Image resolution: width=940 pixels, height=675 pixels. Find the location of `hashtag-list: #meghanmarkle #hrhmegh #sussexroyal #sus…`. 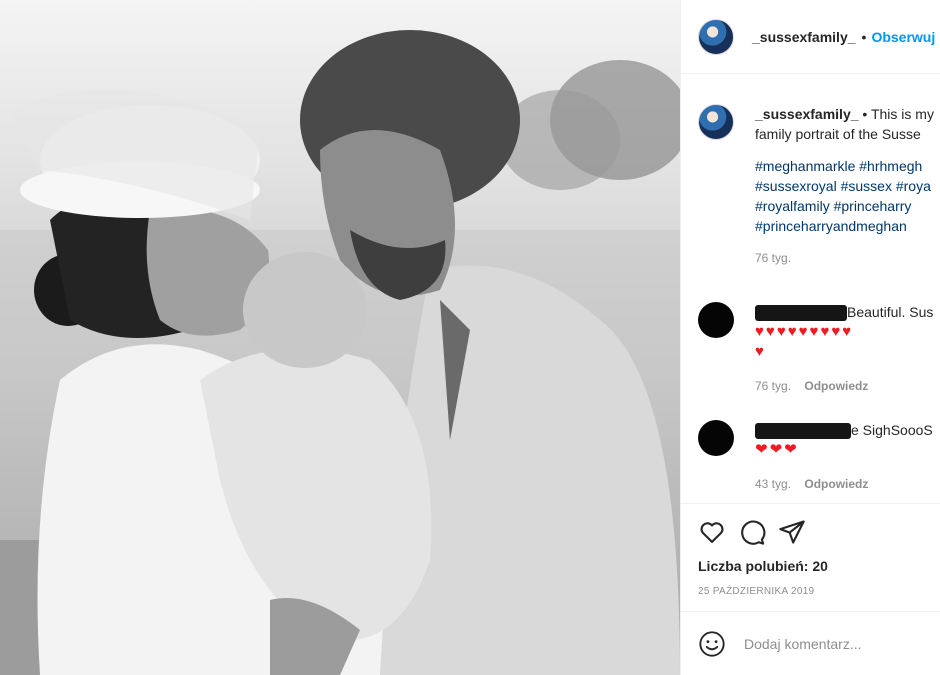

hashtag-list: #meghanmarkle #hrhmegh #sussexroyal #sus… is located at coordinates (844, 196).